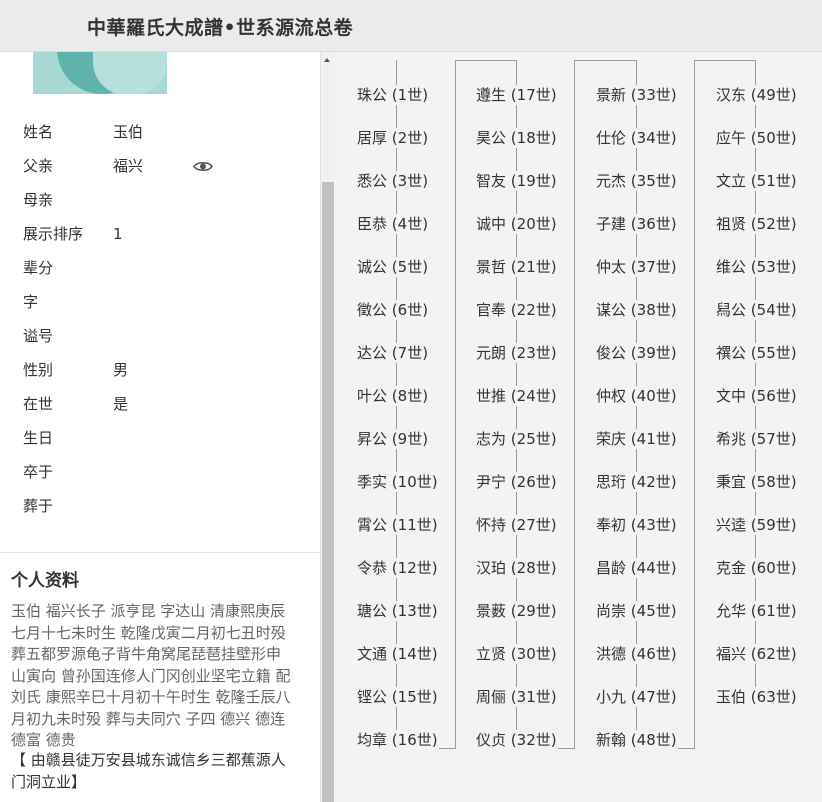 This screenshot has width=822, height=802. Describe the element at coordinates (393, 181) in the screenshot. I see `generation-node: 悉公 (3世)` at that location.